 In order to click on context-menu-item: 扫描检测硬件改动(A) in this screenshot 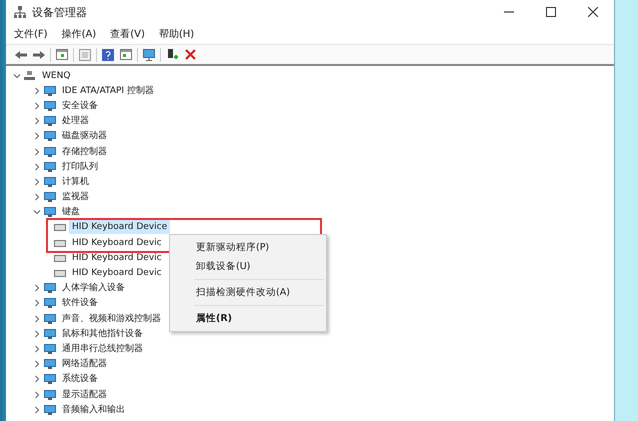, I will do `click(248, 292)`.